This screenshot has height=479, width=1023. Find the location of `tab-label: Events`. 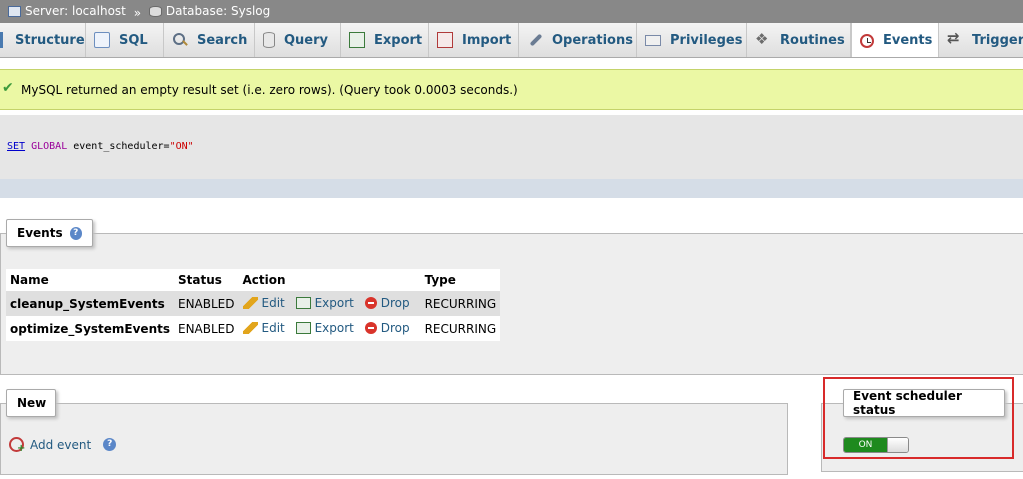

tab-label: Events is located at coordinates (908, 40).